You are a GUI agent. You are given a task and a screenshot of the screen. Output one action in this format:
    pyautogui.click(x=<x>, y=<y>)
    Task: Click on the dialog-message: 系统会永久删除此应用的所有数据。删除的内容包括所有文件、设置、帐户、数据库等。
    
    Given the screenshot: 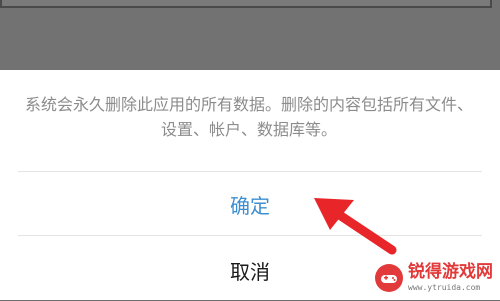 What is the action you would take?
    pyautogui.click(x=248, y=117)
    